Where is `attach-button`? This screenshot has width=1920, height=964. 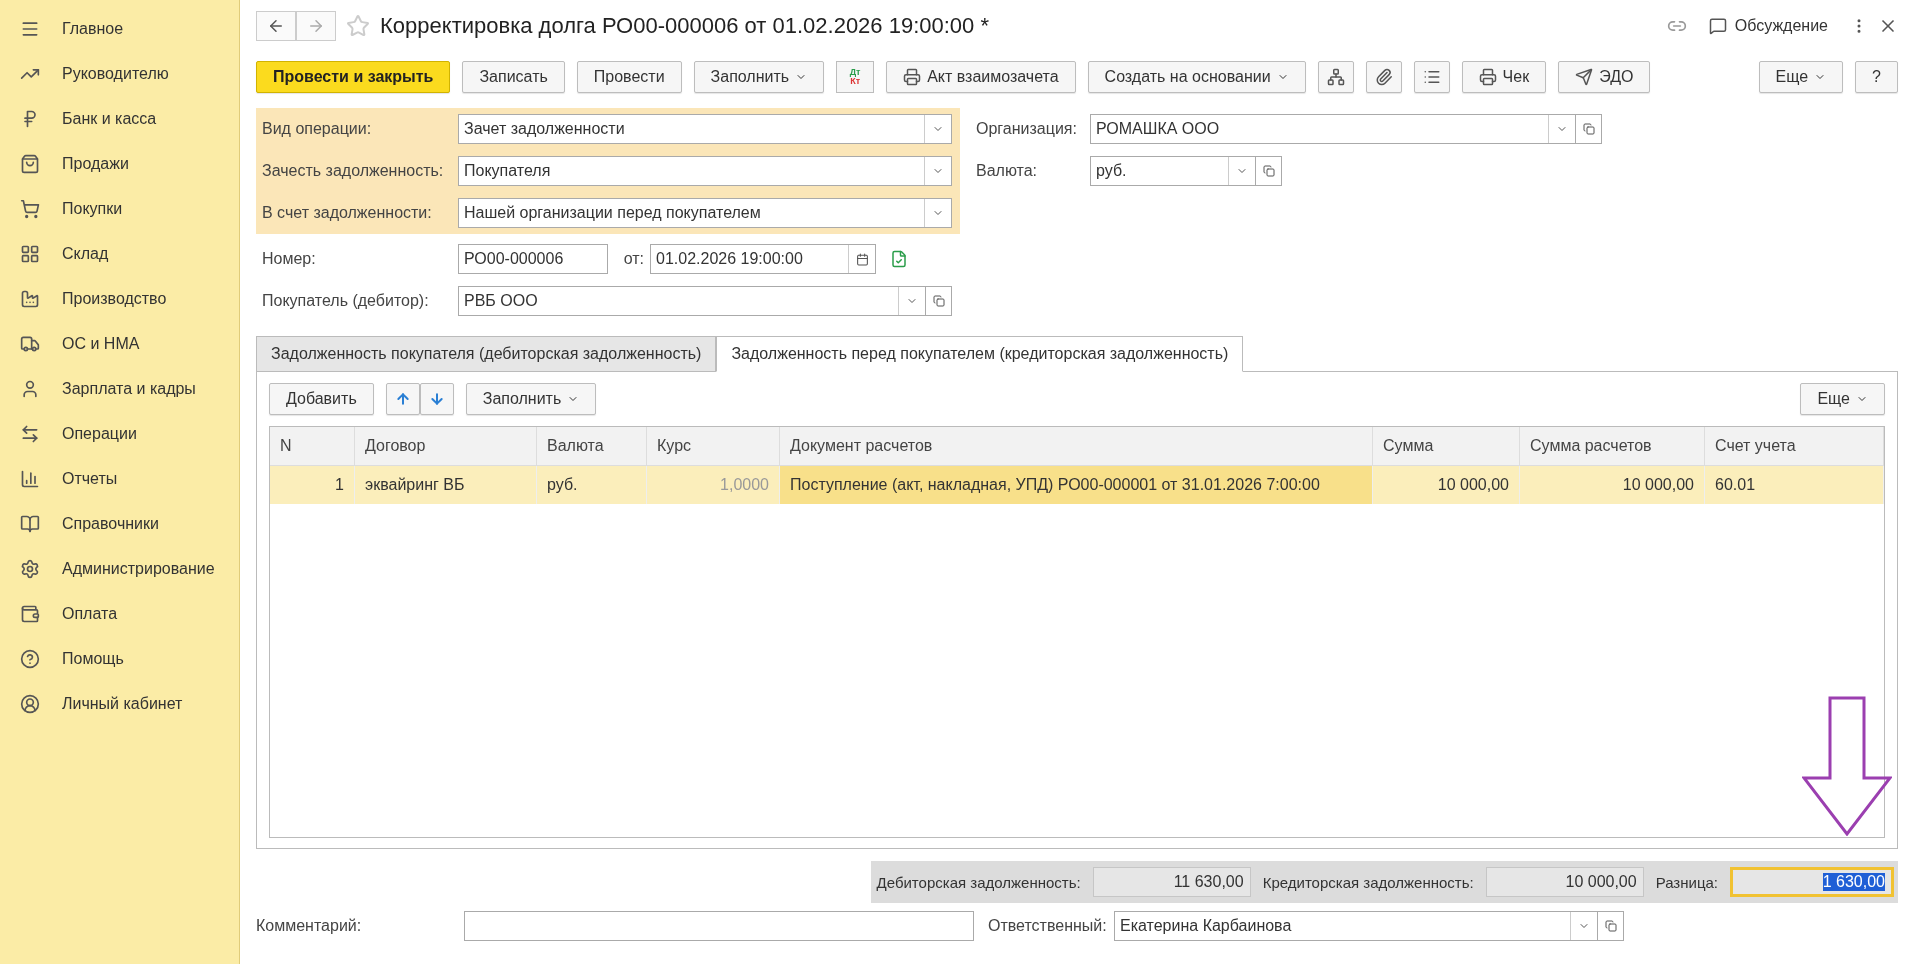
attach-button is located at coordinates (1383, 77).